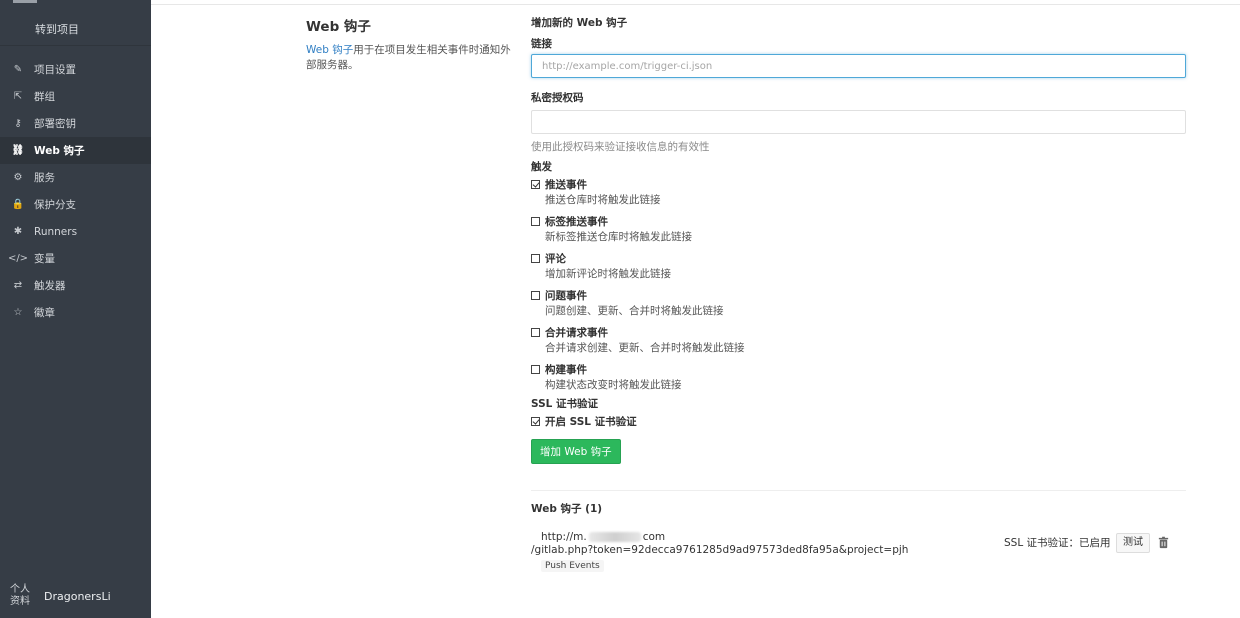 This screenshot has width=1240, height=618. What do you see at coordinates (576, 451) in the screenshot?
I see `add-webhook-button: 增加 Web 钩子` at bounding box center [576, 451].